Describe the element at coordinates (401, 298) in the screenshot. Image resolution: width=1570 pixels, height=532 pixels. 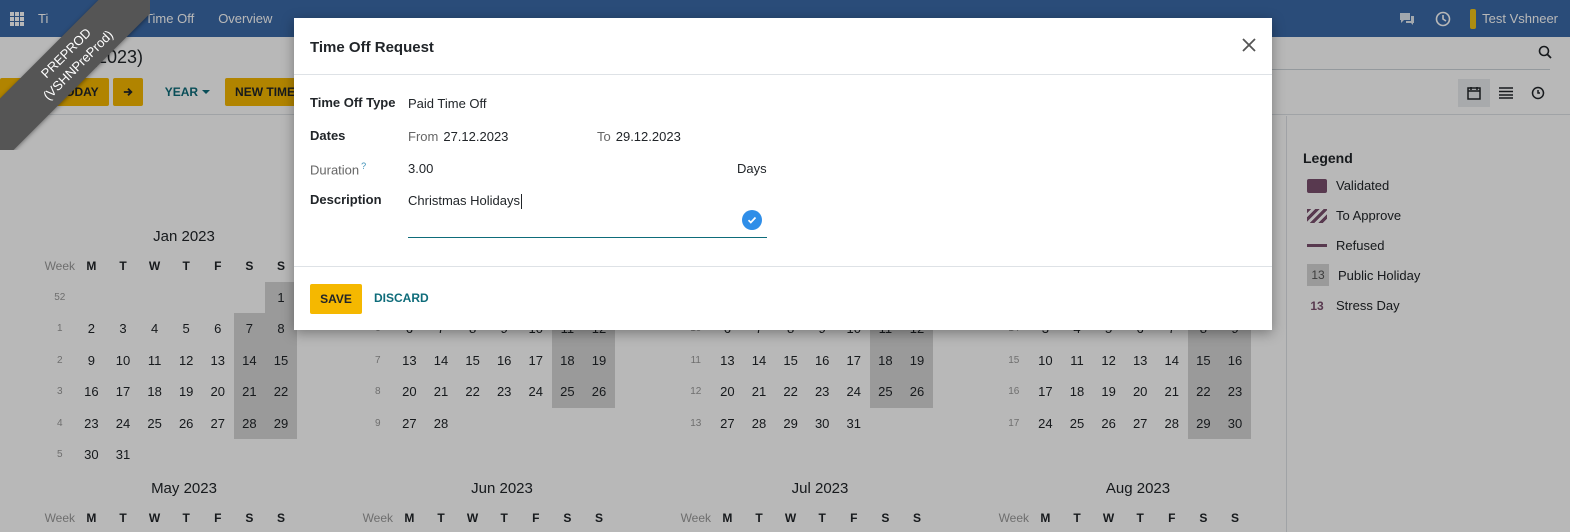
I see `discard-button: DISCARD` at that location.